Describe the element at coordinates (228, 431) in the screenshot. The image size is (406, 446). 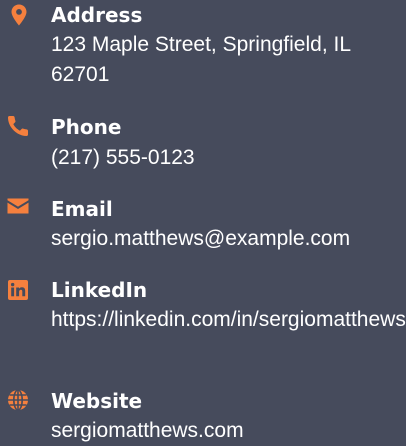
I see `website-value: sergiomatthews.com` at that location.